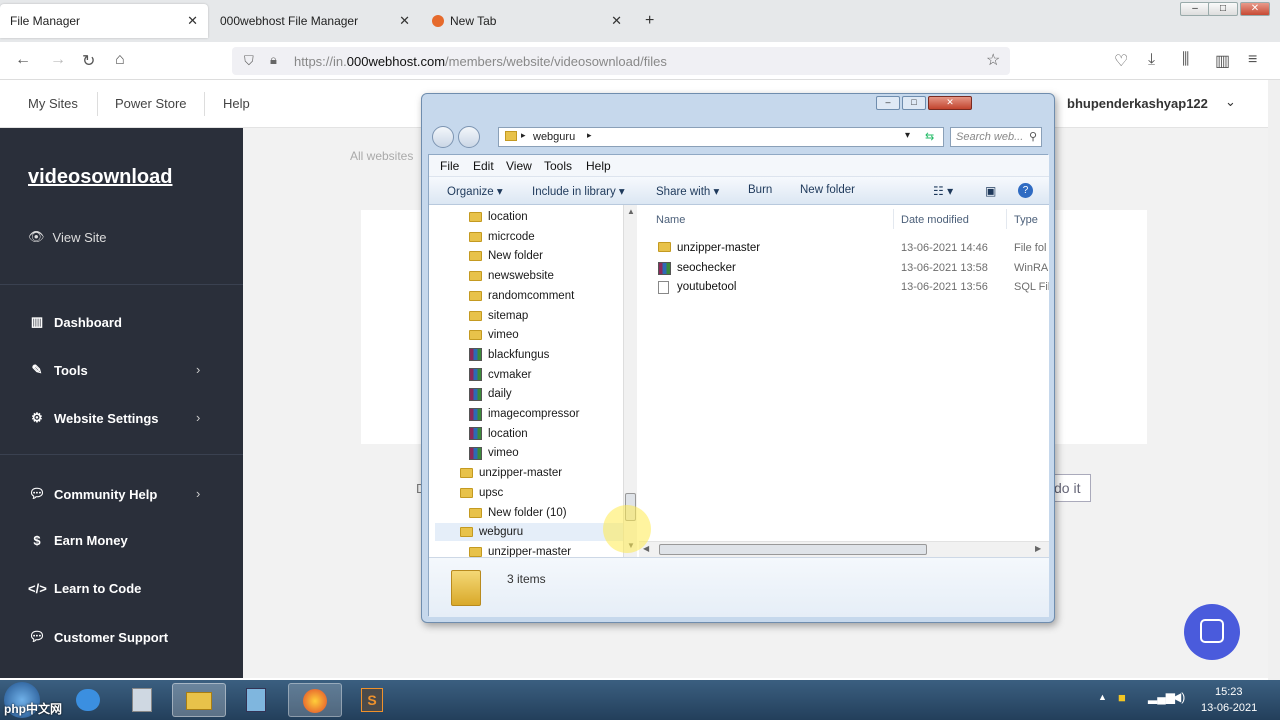 The width and height of the screenshot is (1280, 720). Describe the element at coordinates (511, 276) in the screenshot. I see `tree-item: newswebsite` at that location.